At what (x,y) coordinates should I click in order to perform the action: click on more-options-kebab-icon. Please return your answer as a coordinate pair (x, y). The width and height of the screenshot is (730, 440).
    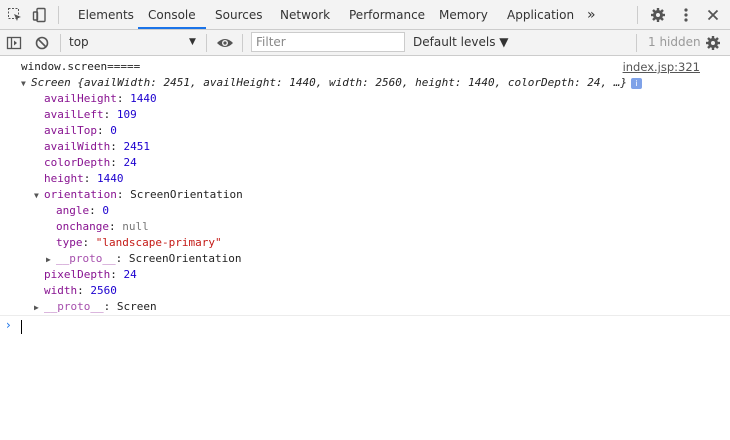
    Looking at the image, I should click on (686, 15).